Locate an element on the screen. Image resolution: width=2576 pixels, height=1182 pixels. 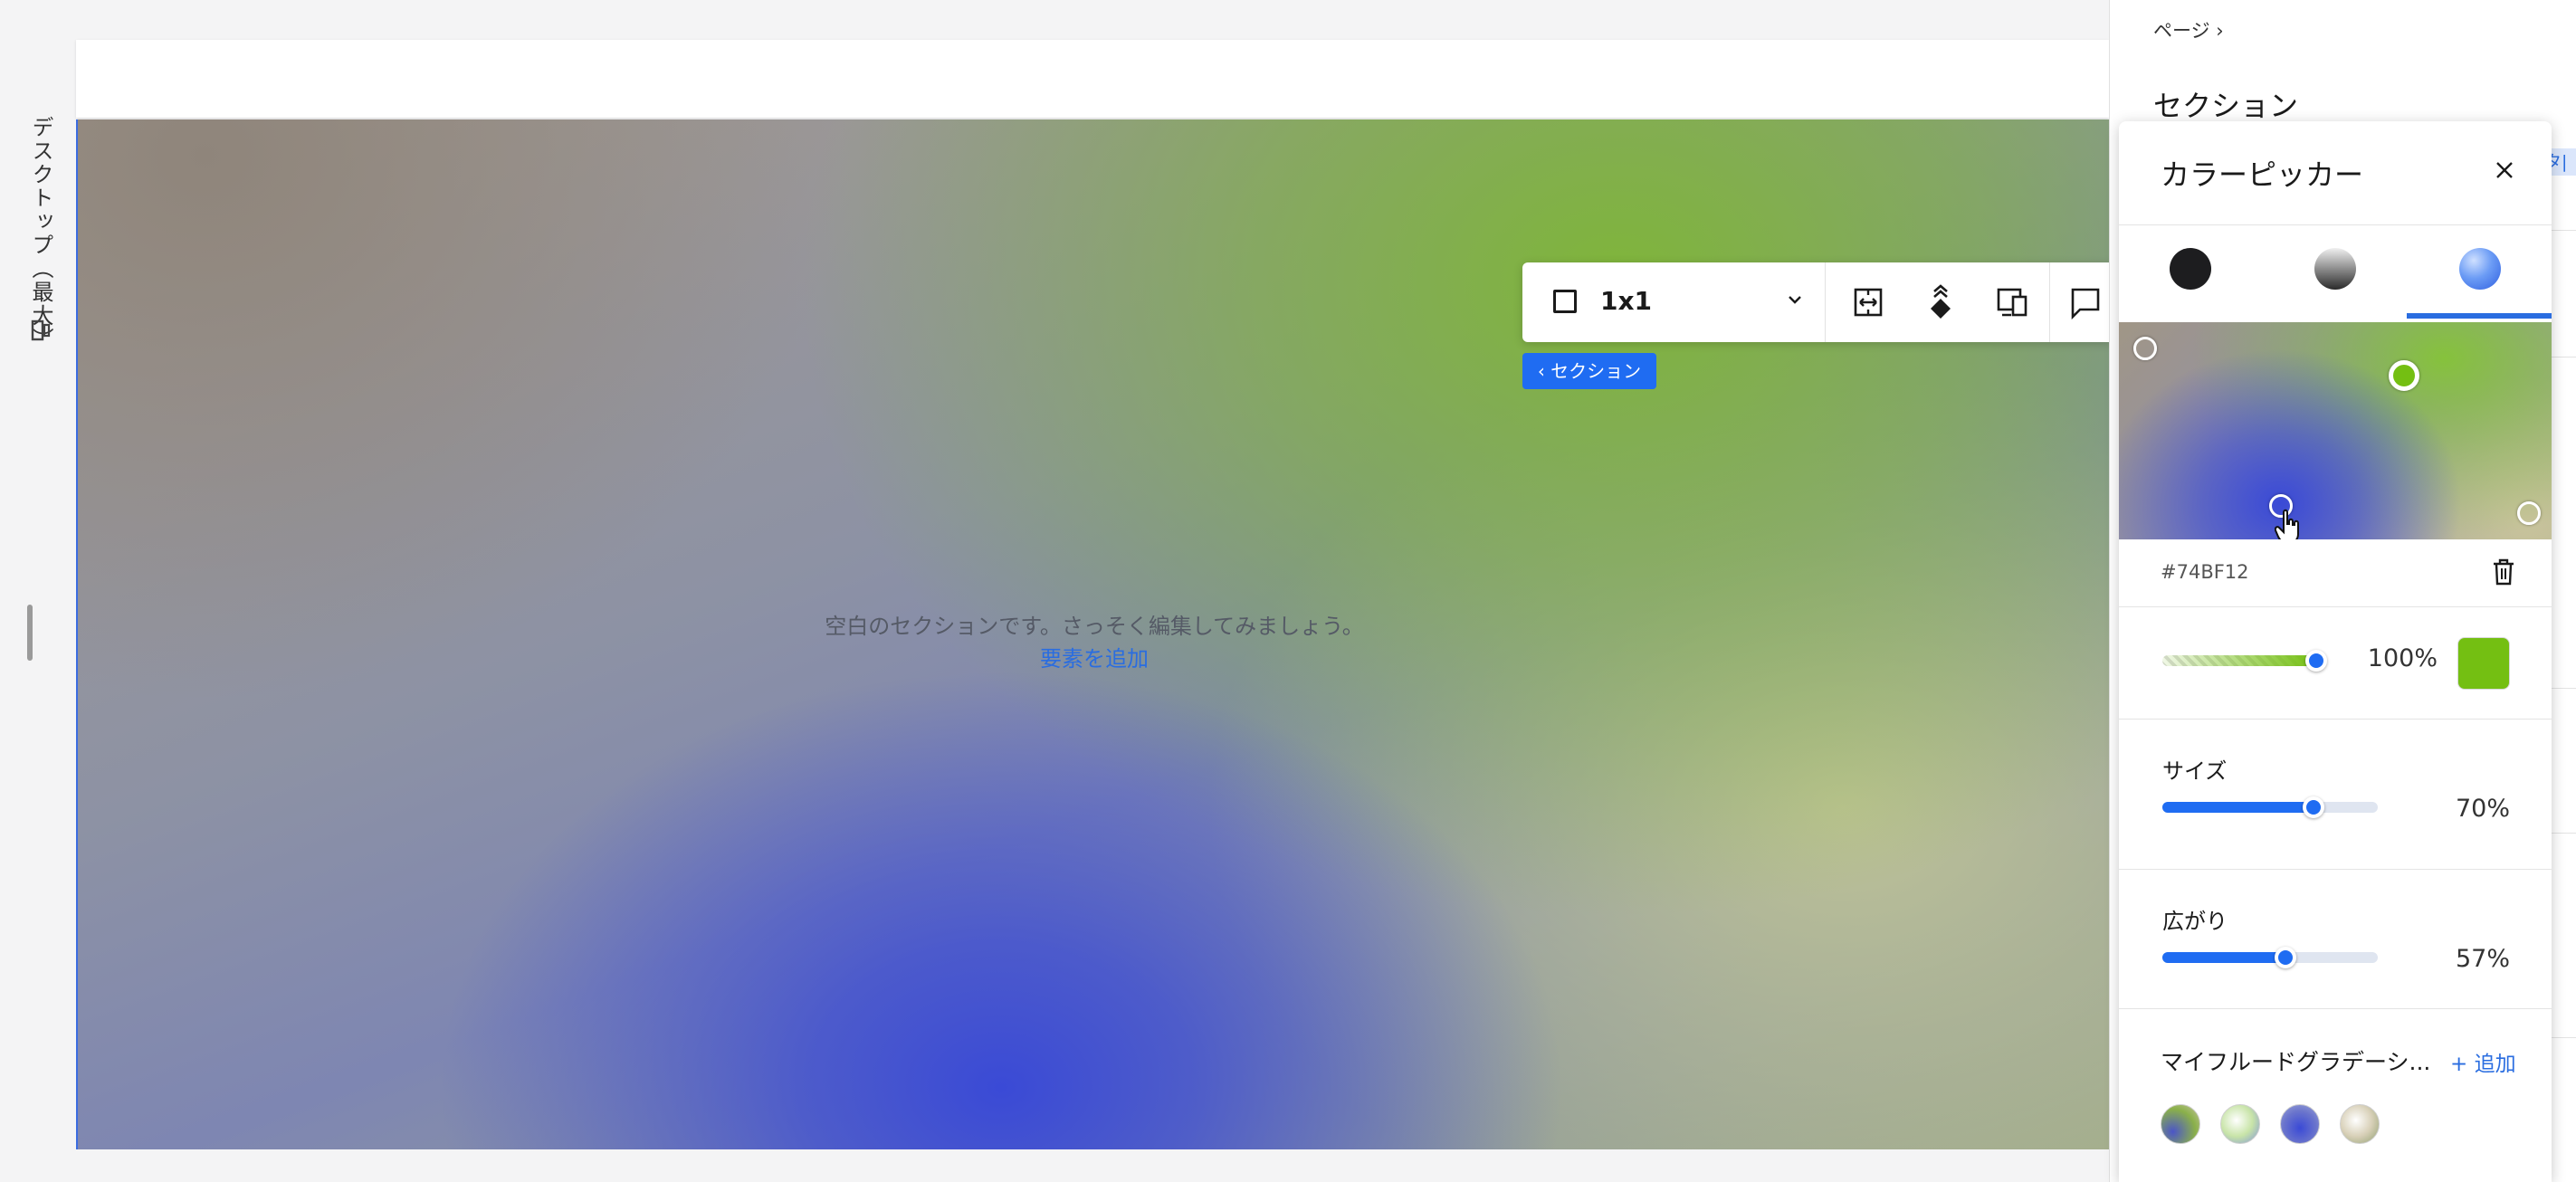
toolbar-divider is located at coordinates (2049, 302).